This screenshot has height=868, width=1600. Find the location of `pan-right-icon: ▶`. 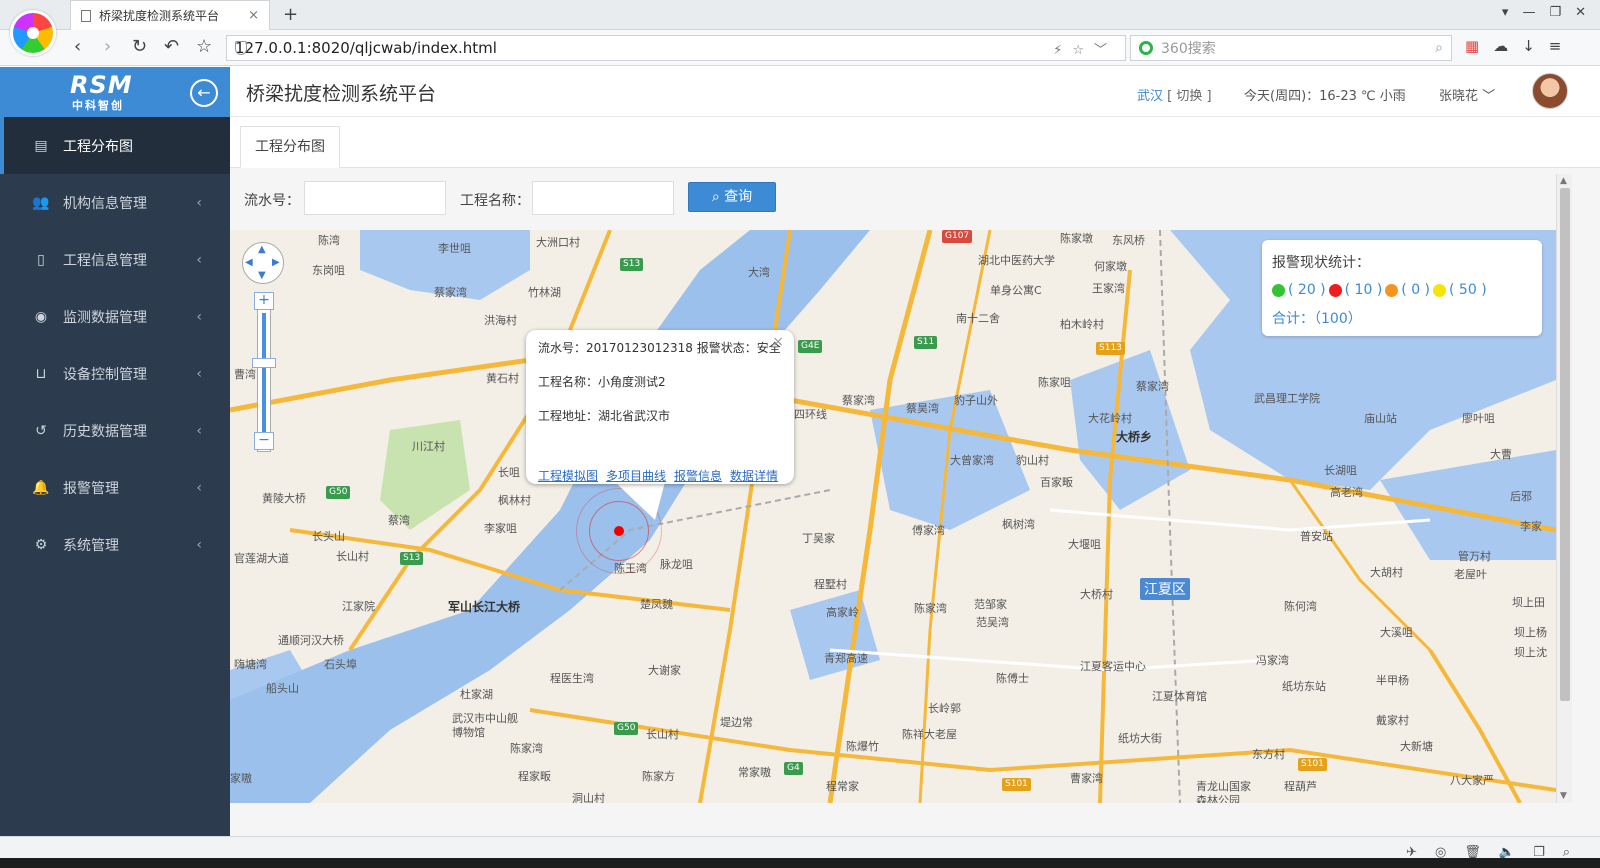

pan-right-icon: ▶ is located at coordinates (276, 262).